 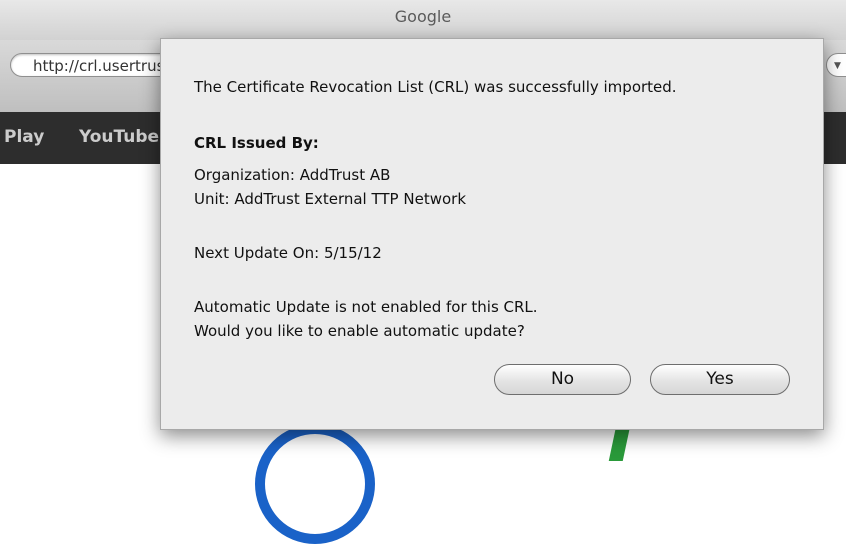 I want to click on issued-by-heading: CRL Issued By:, so click(x=256, y=143).